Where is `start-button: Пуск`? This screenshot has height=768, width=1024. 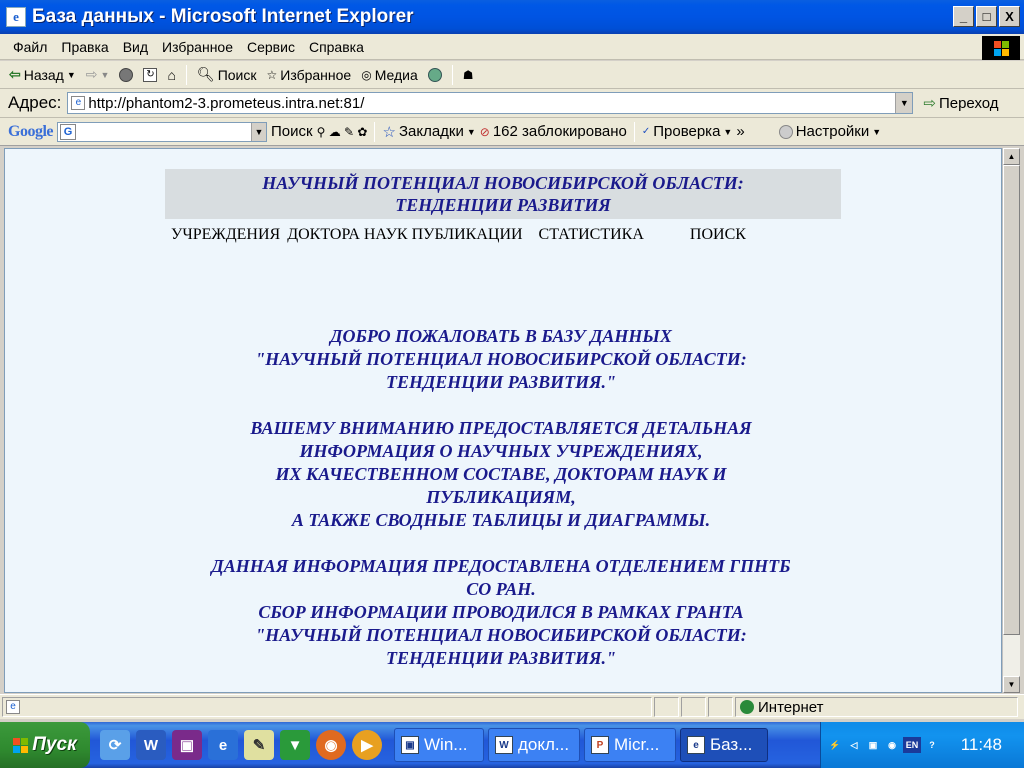
start-button: Пуск is located at coordinates (45, 745).